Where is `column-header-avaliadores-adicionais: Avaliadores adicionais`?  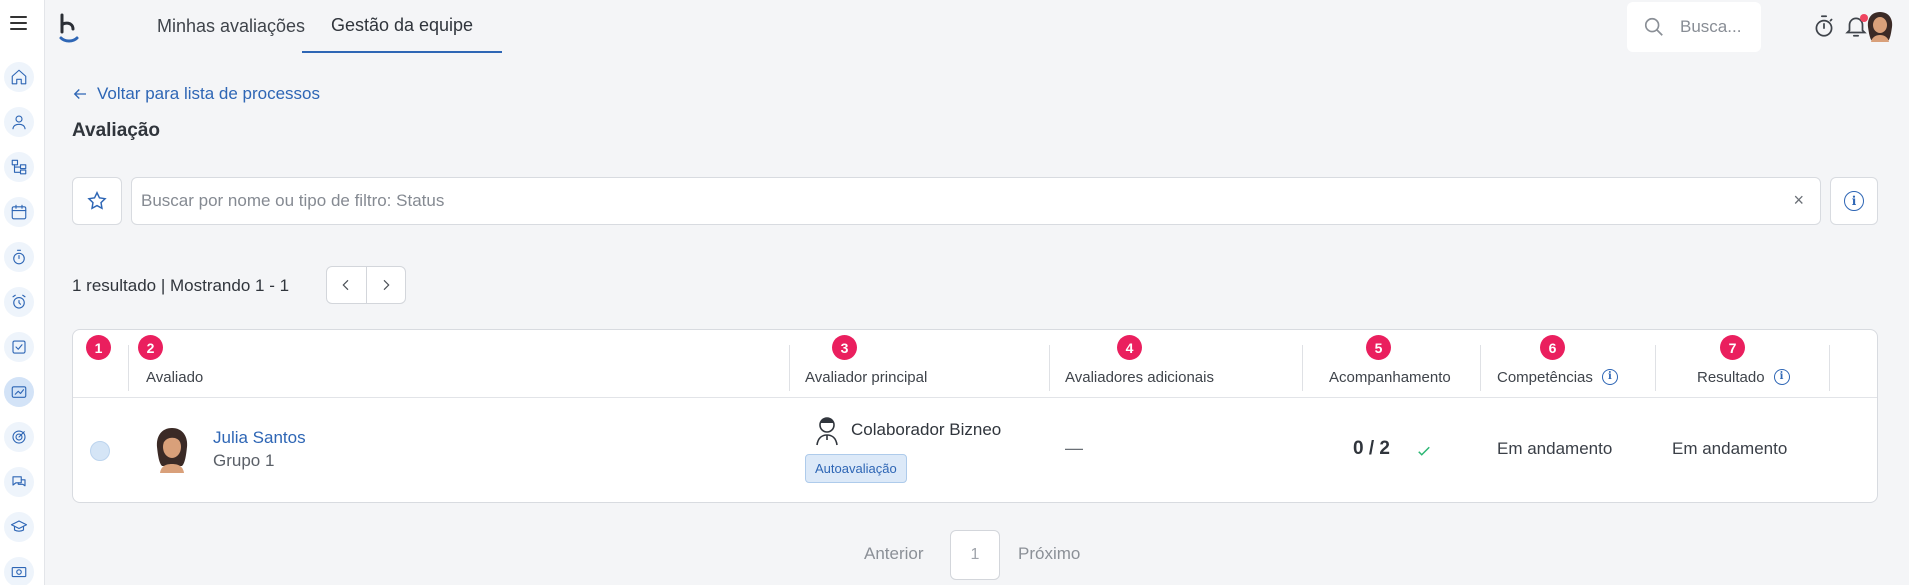
column-header-avaliadores-adicionais: Avaliadores adicionais is located at coordinates (1139, 377).